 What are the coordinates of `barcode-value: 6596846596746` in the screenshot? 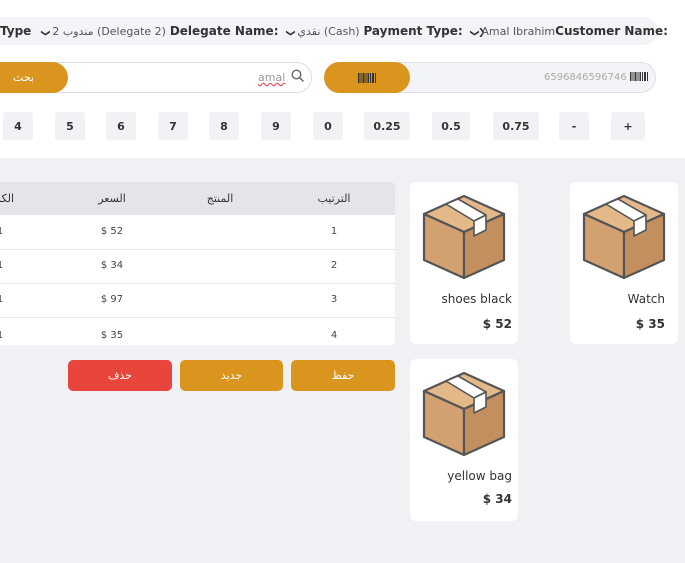 It's located at (596, 77).